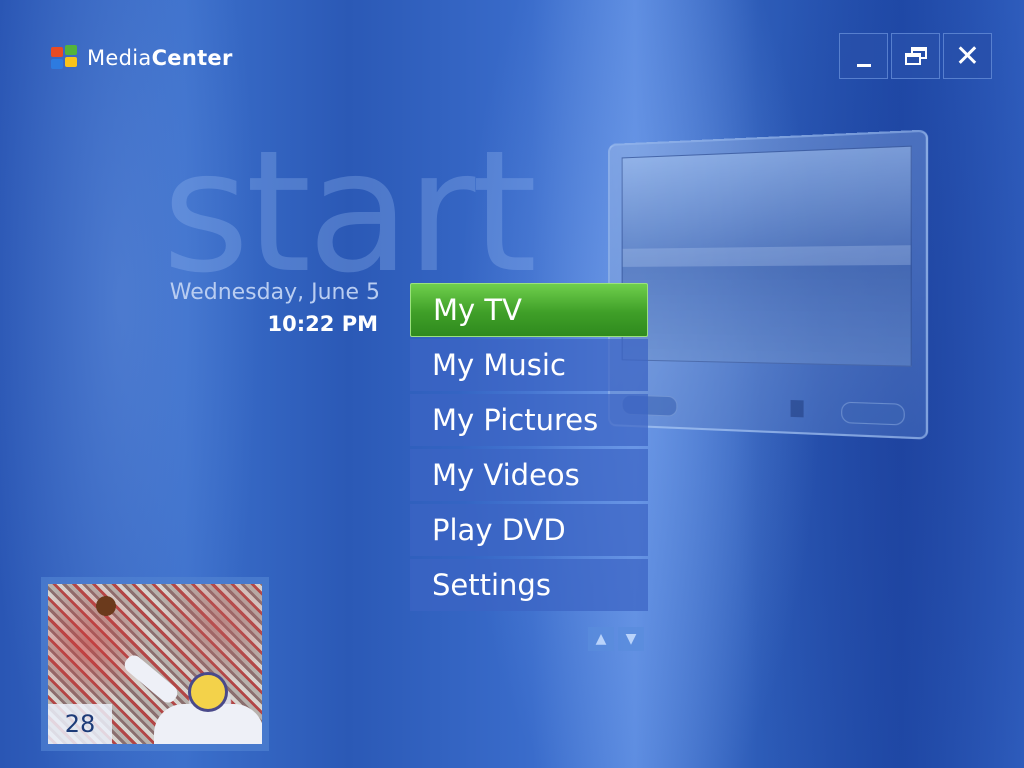 The width and height of the screenshot is (1024, 768). I want to click on chevron-up-icon: ▲, so click(601, 639).